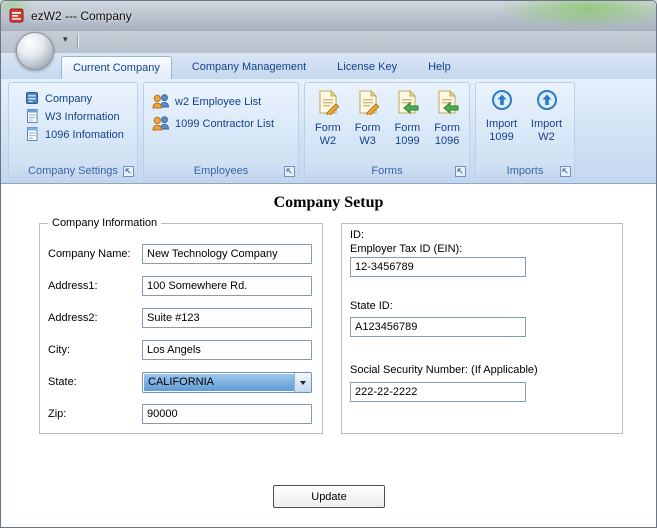  Describe the element at coordinates (35, 51) in the screenshot. I see `application-menu-button` at that location.